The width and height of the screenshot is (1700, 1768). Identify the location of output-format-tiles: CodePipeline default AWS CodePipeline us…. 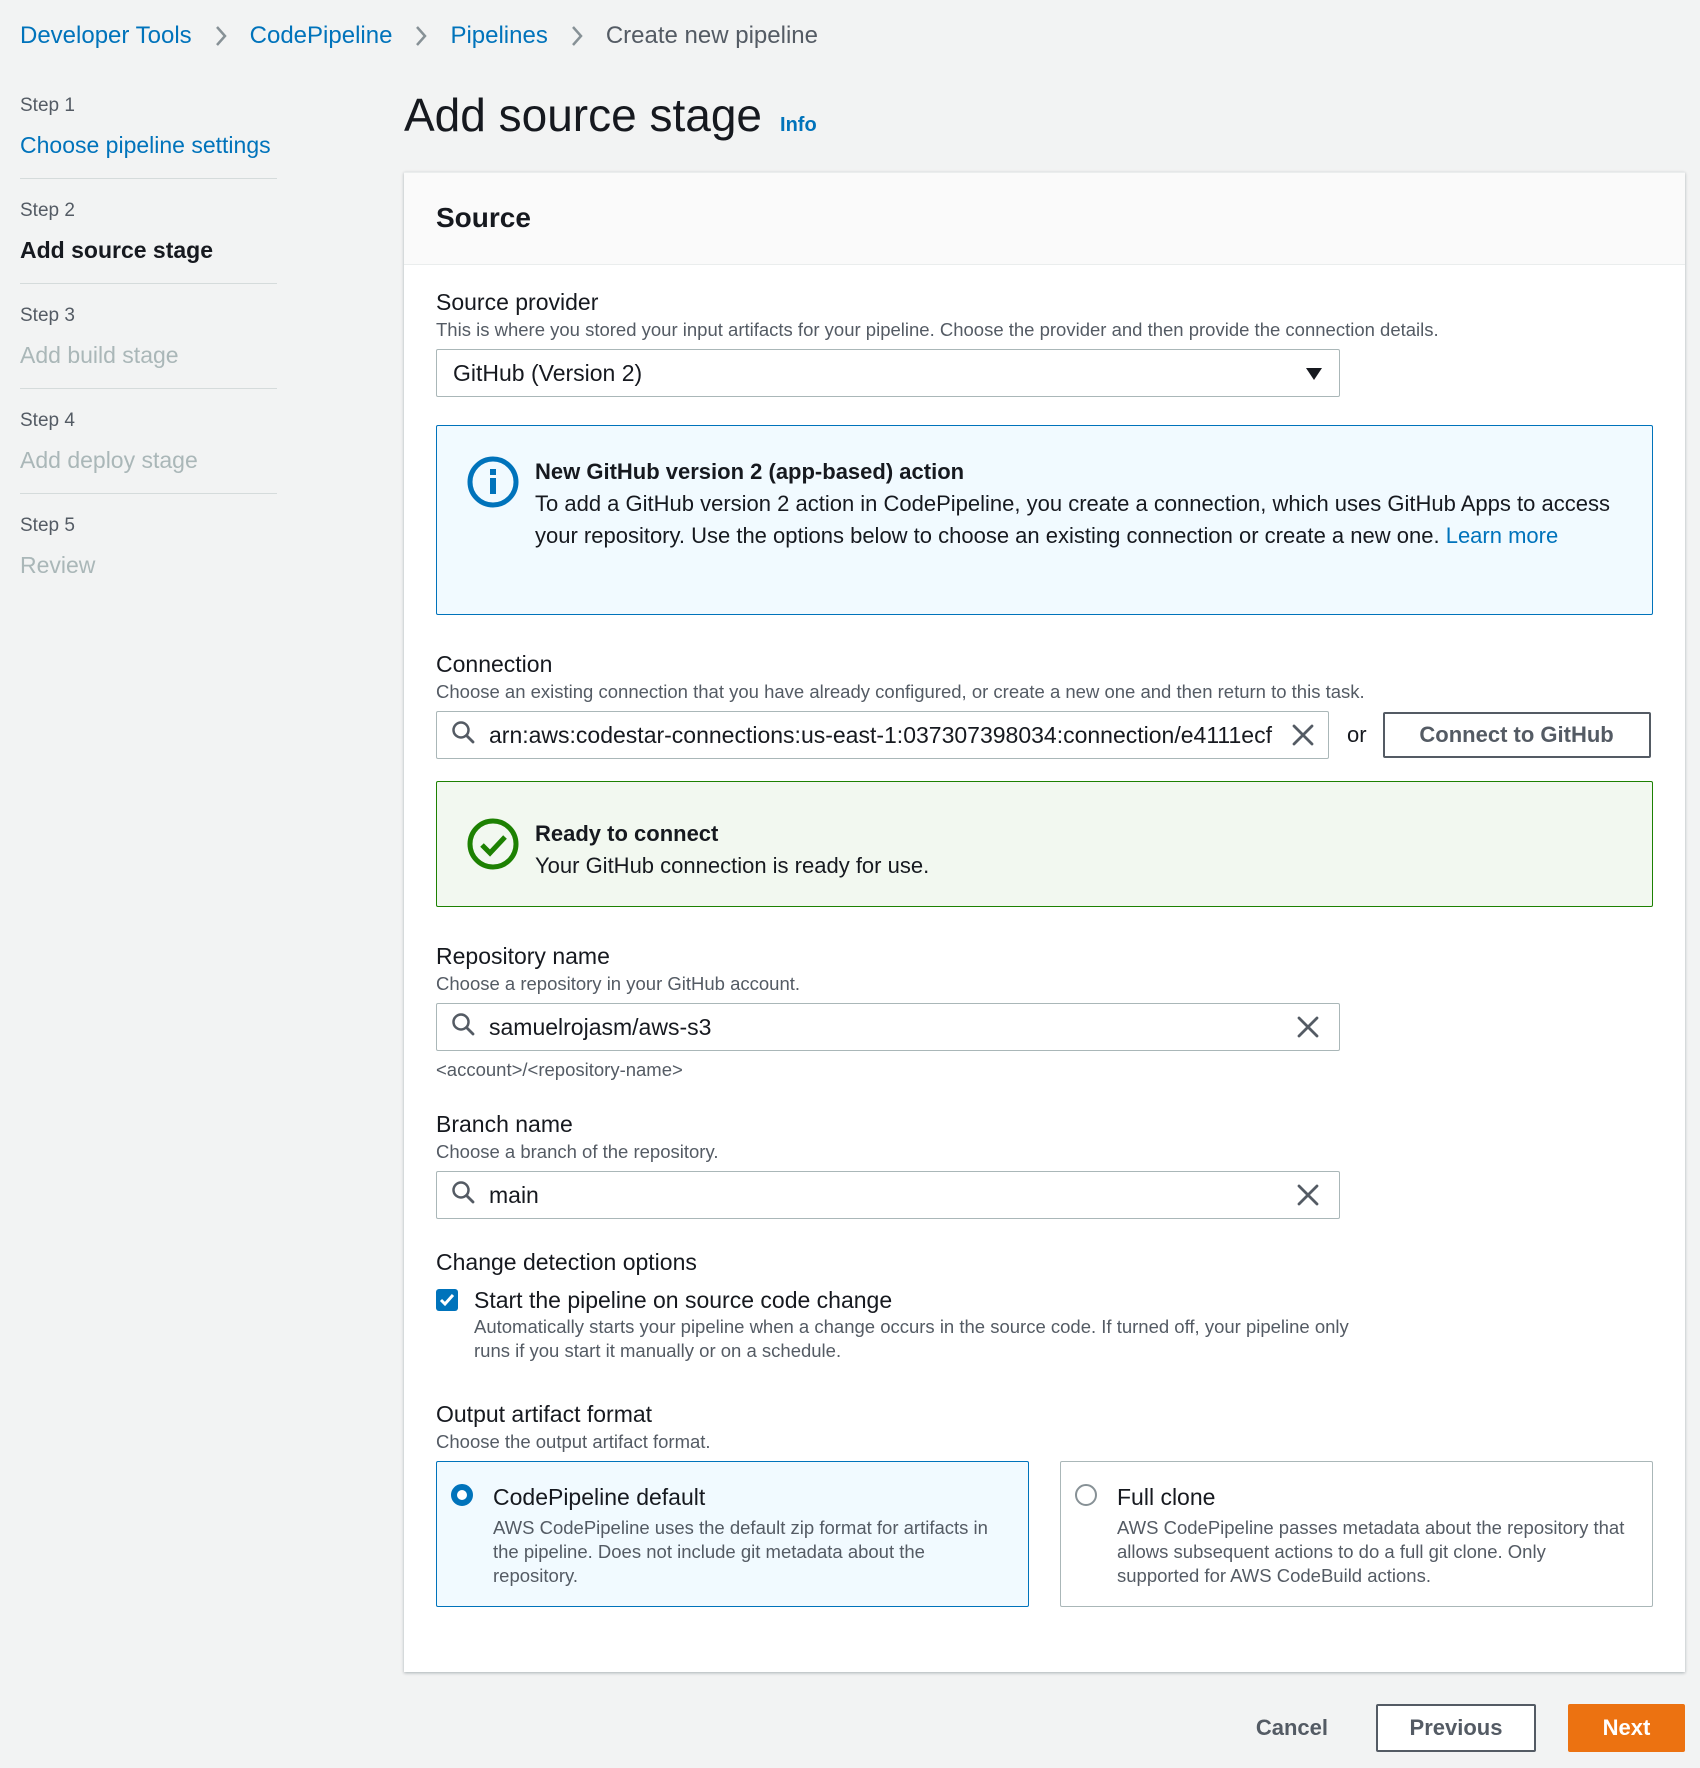
(1044, 1534).